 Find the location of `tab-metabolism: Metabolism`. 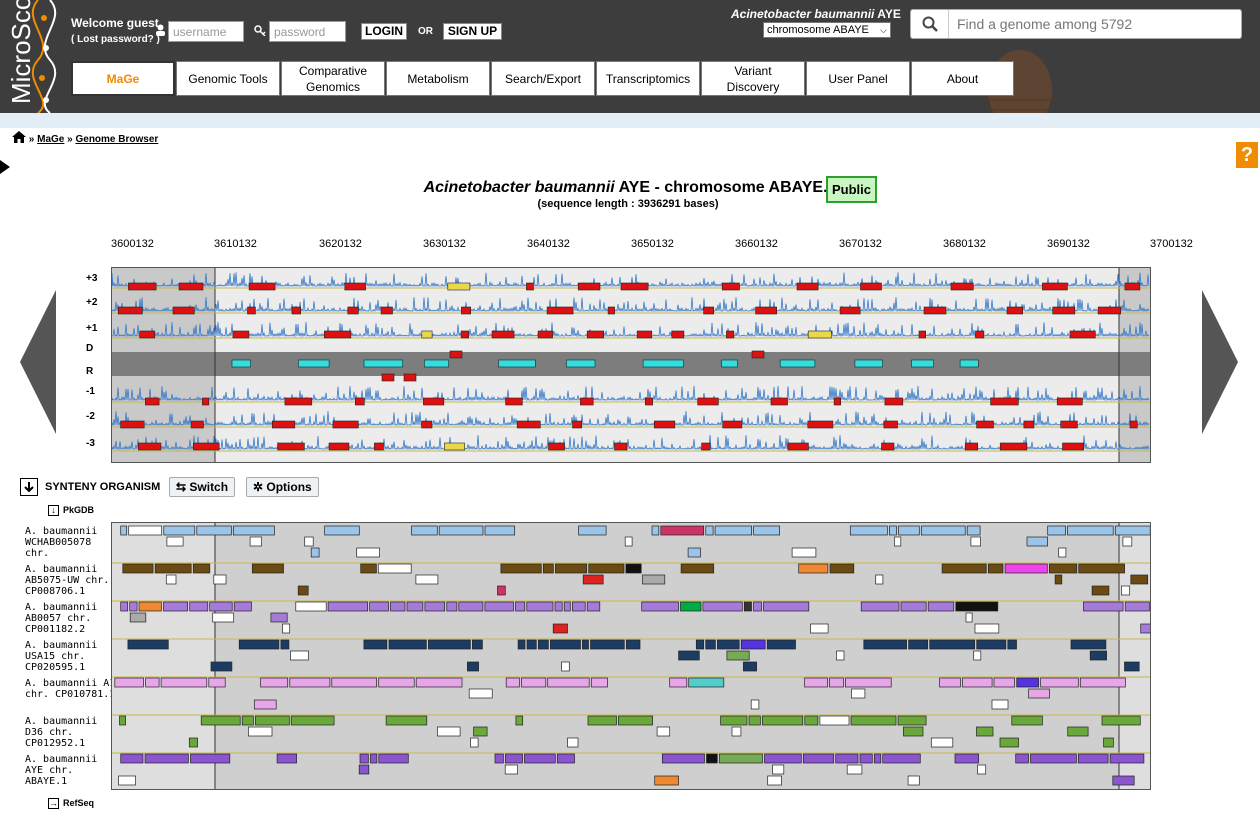

tab-metabolism: Metabolism is located at coordinates (438, 78).